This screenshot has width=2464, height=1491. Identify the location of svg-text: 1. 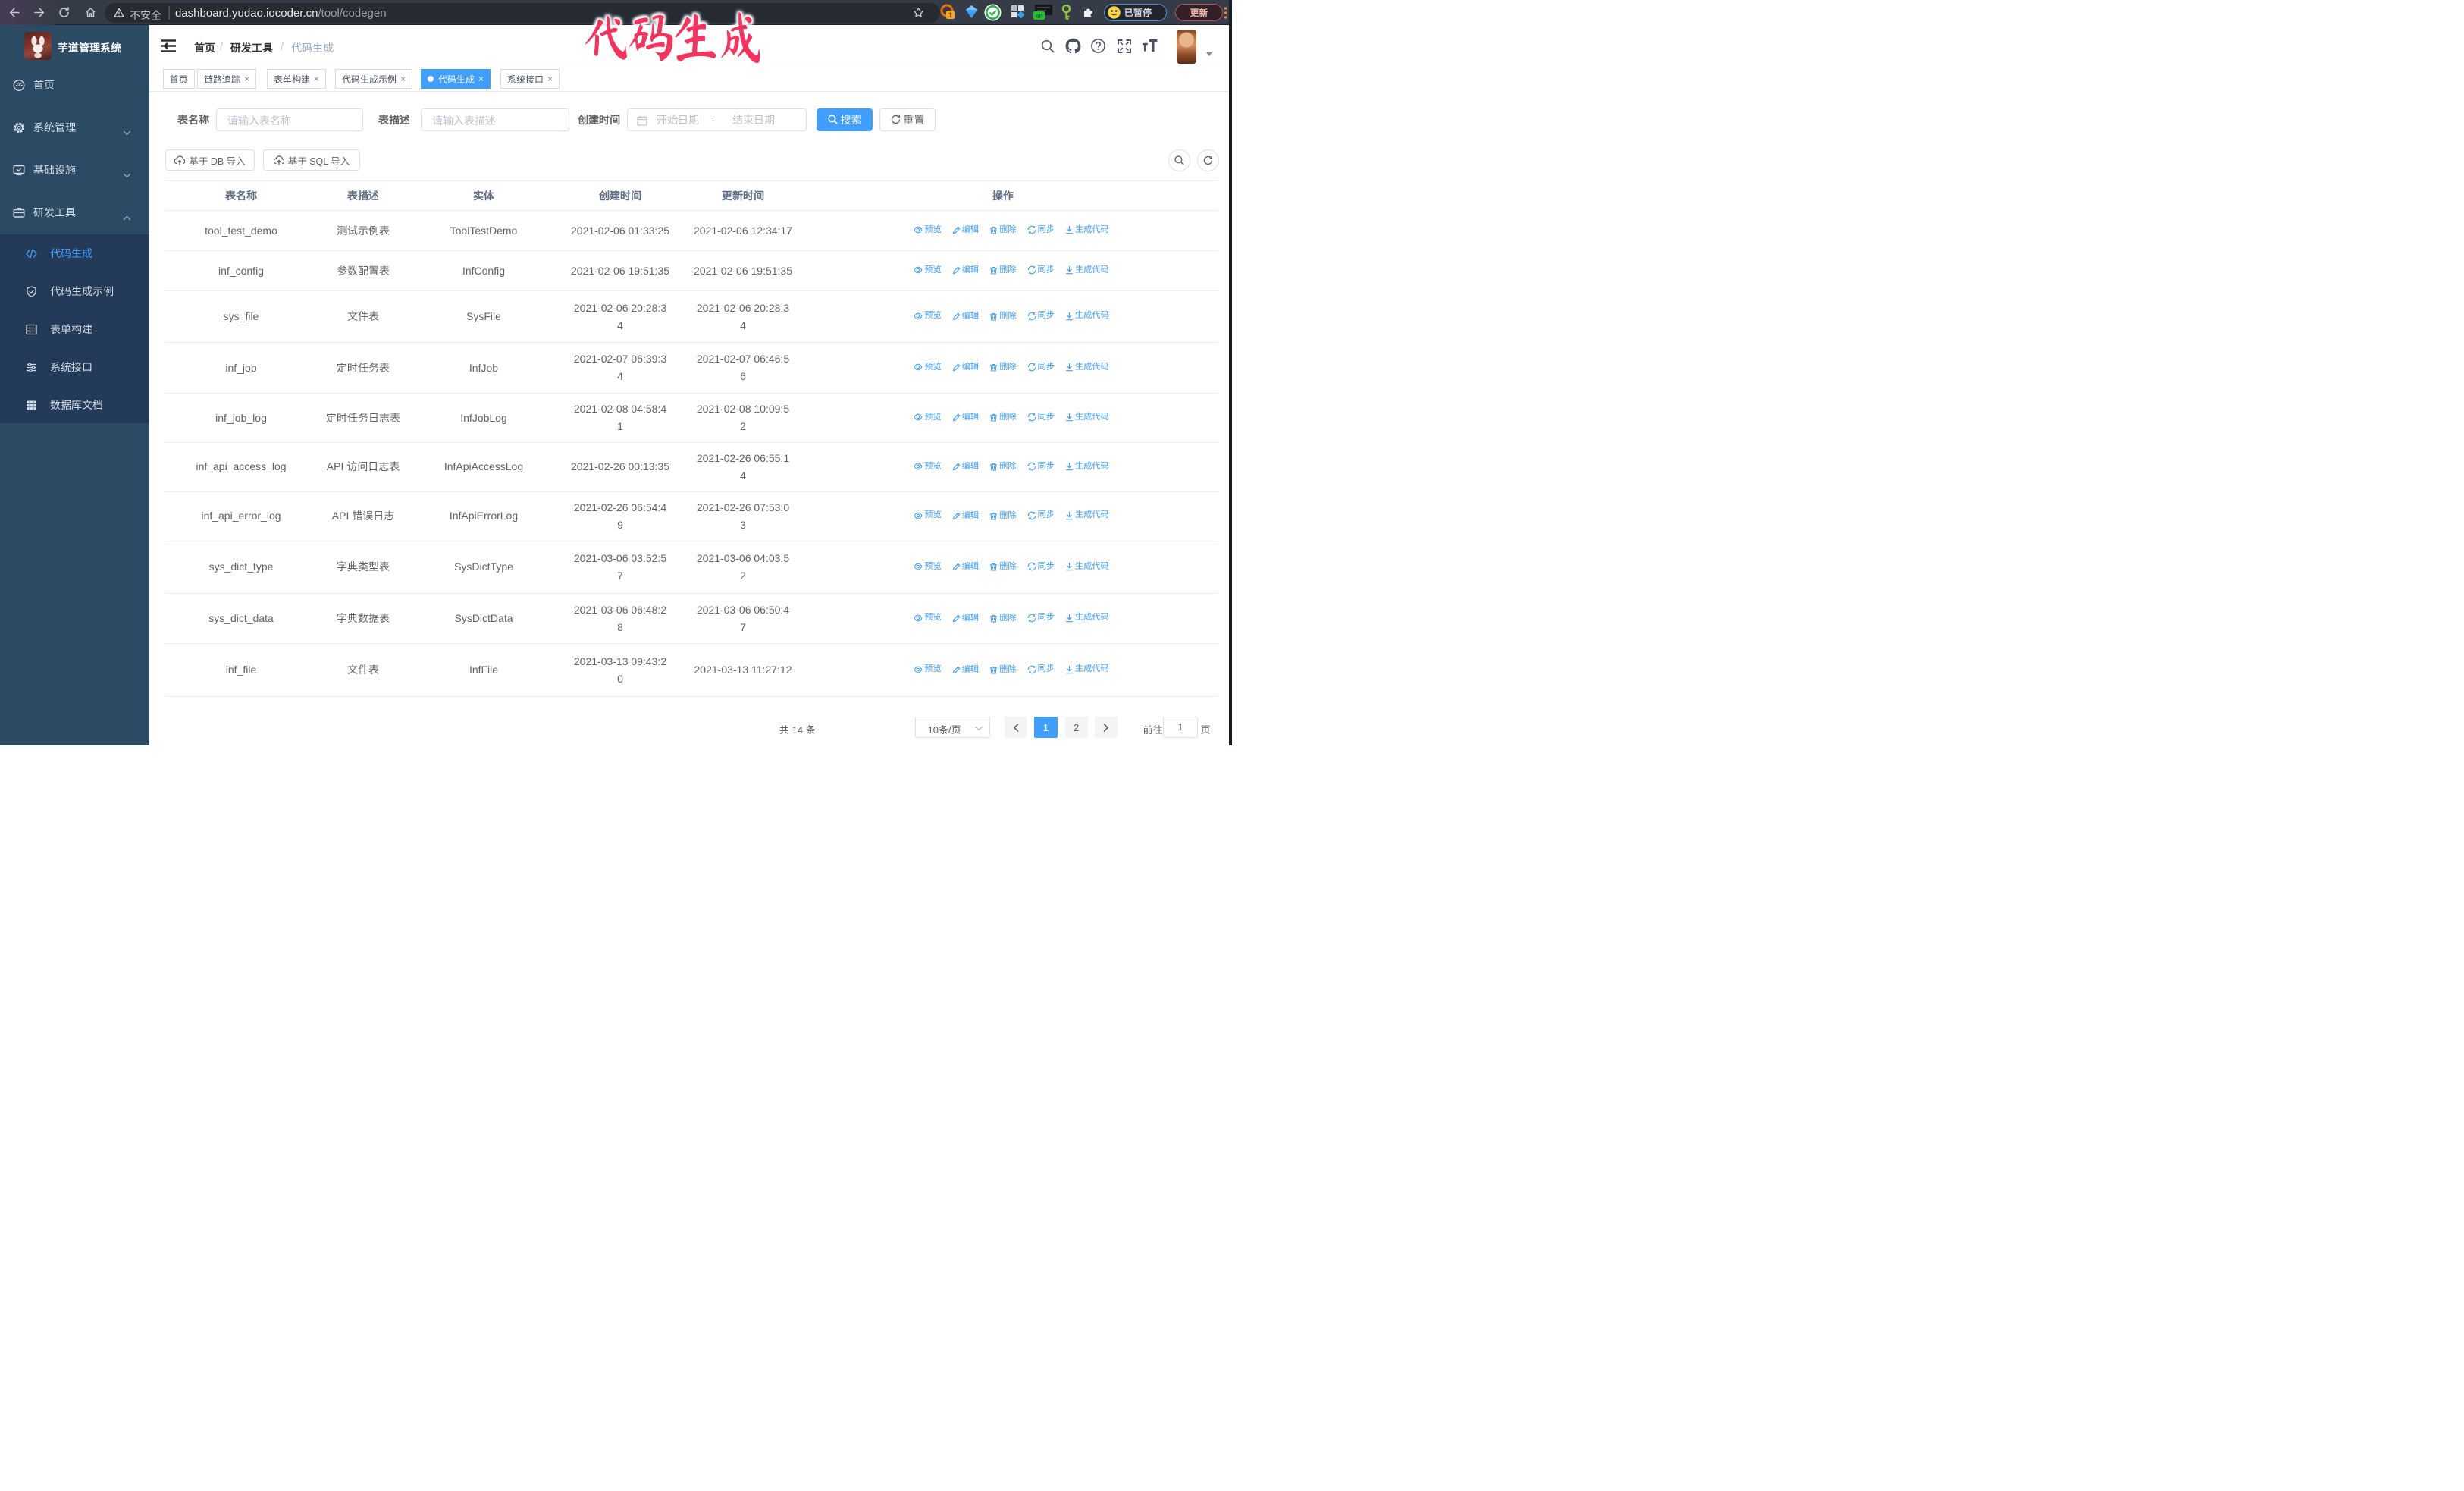
(950, 15).